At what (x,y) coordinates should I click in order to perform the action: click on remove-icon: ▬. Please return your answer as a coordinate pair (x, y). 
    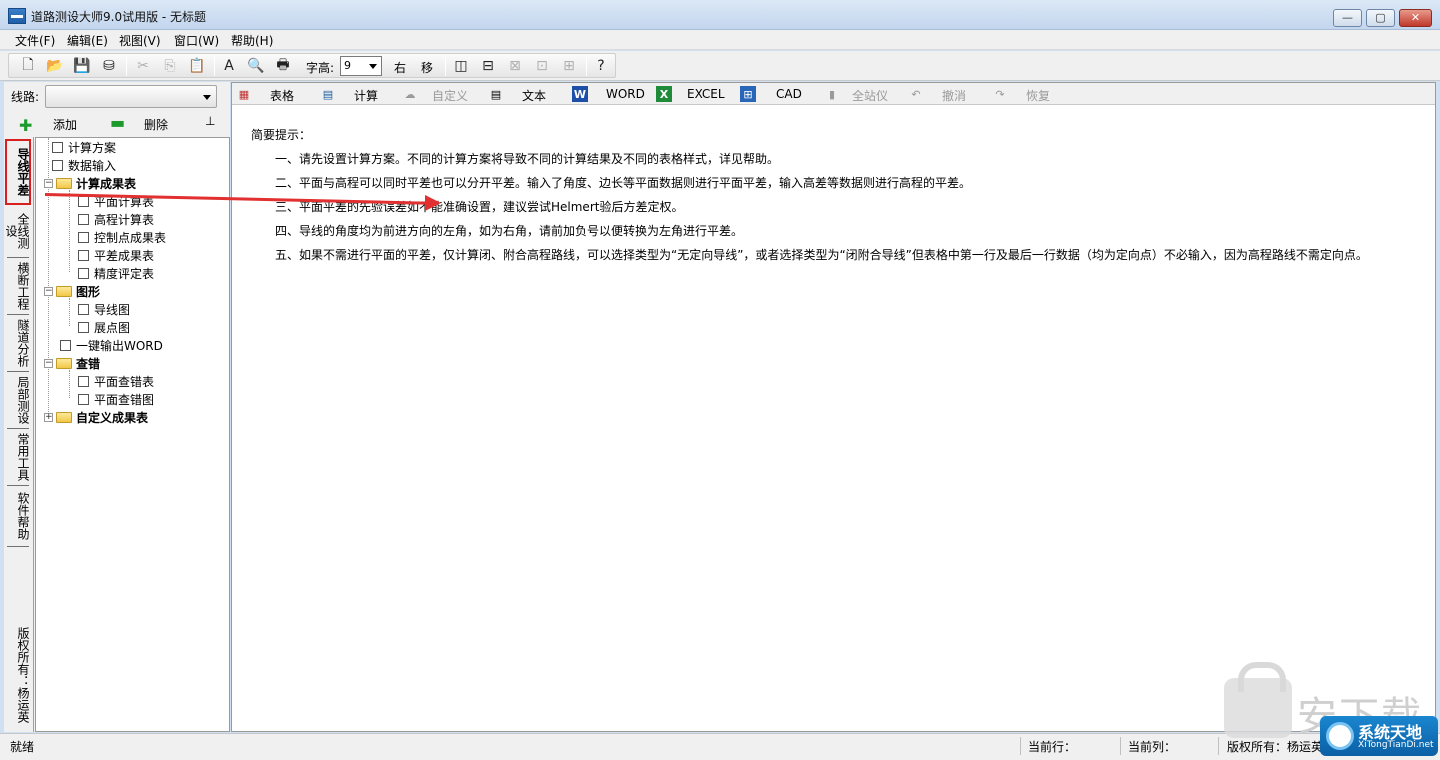
    Looking at the image, I should click on (117, 122).